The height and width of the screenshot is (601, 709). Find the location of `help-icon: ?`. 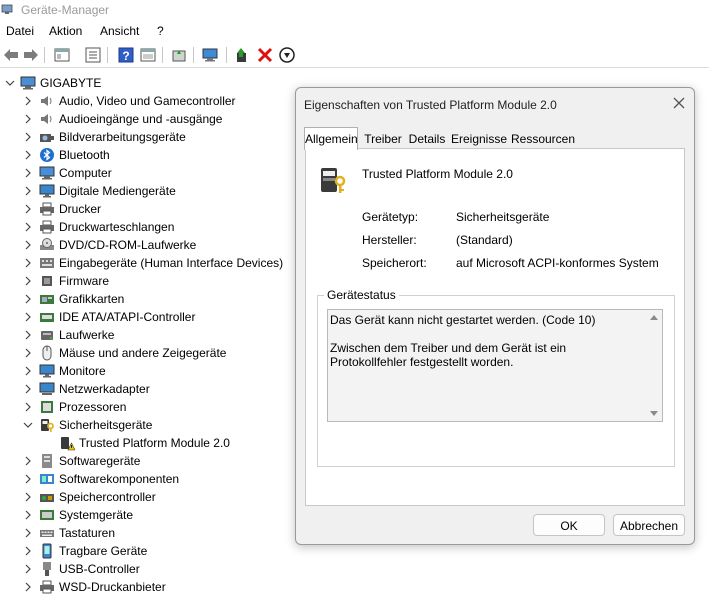

help-icon: ? is located at coordinates (126, 55).